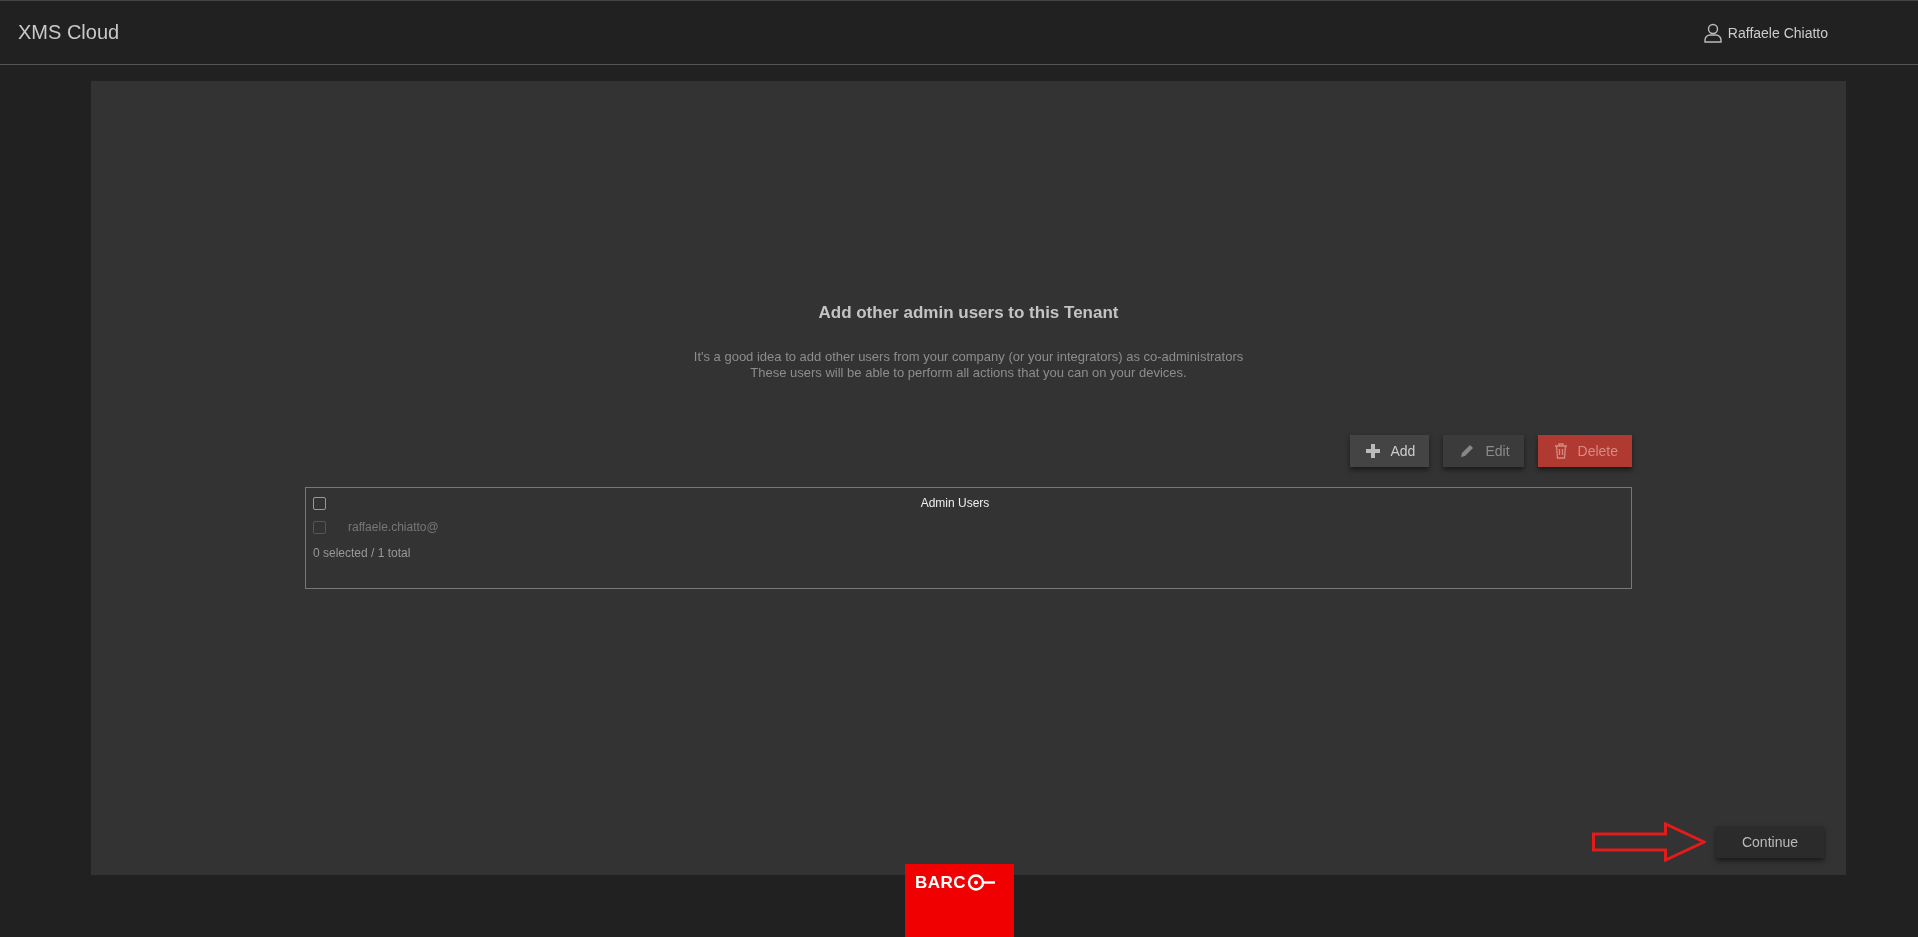 The width and height of the screenshot is (1918, 937). What do you see at coordinates (1769, 842) in the screenshot?
I see `continue-button: Continue` at bounding box center [1769, 842].